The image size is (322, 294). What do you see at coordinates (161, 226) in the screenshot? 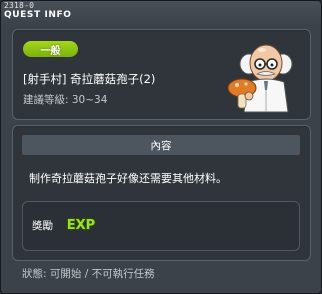
I see `reward-box: 獎勵 EXP` at bounding box center [161, 226].